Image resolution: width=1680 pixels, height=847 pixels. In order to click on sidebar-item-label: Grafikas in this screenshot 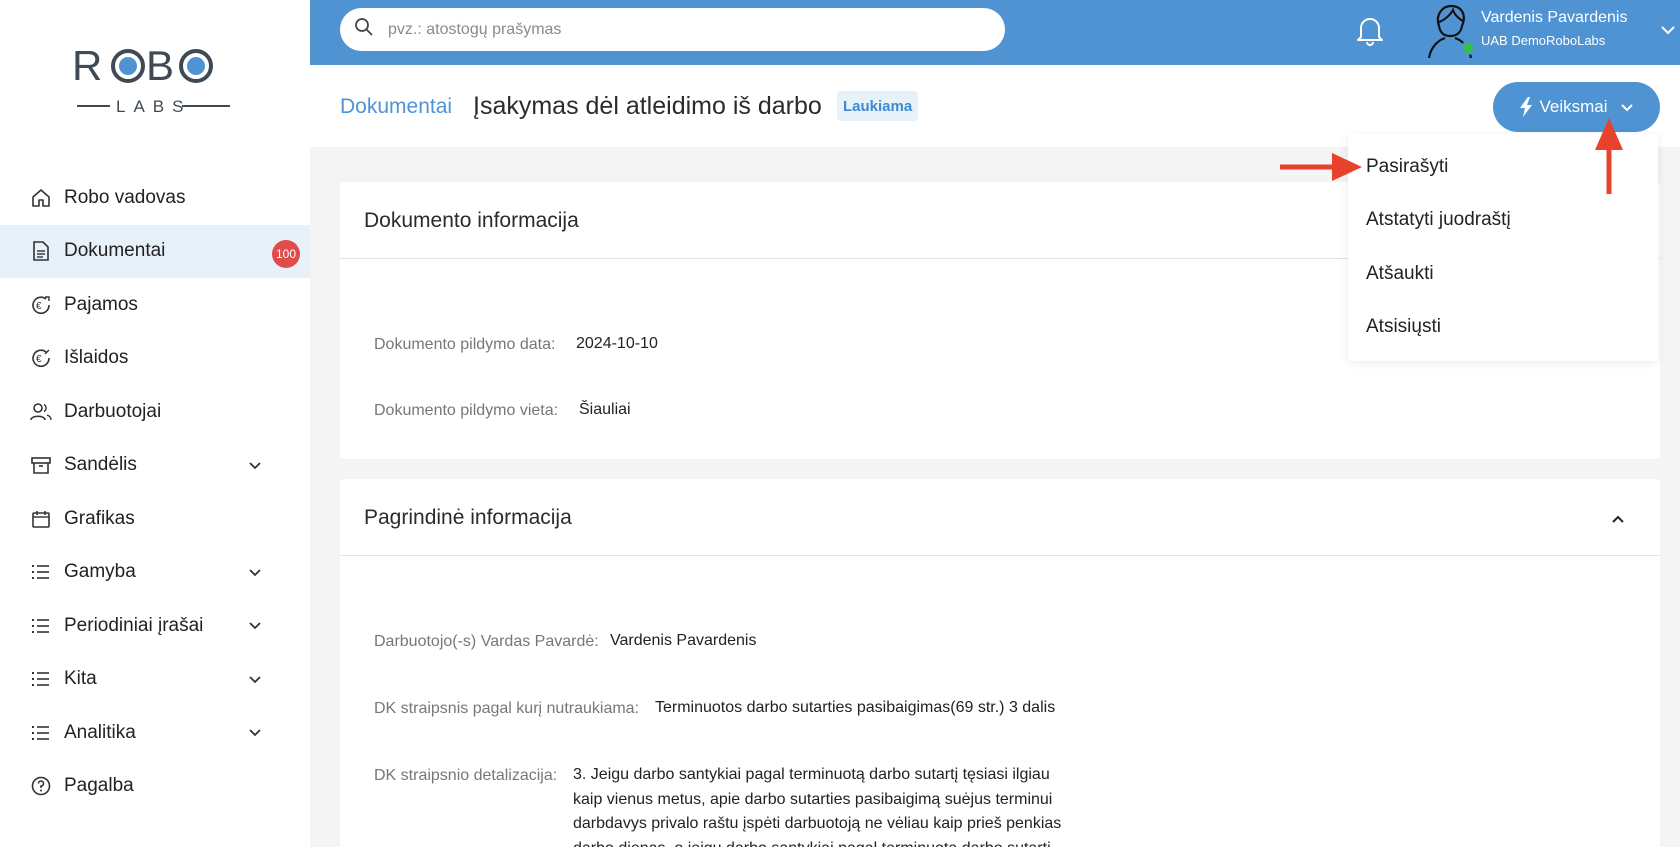, I will do `click(99, 518)`.